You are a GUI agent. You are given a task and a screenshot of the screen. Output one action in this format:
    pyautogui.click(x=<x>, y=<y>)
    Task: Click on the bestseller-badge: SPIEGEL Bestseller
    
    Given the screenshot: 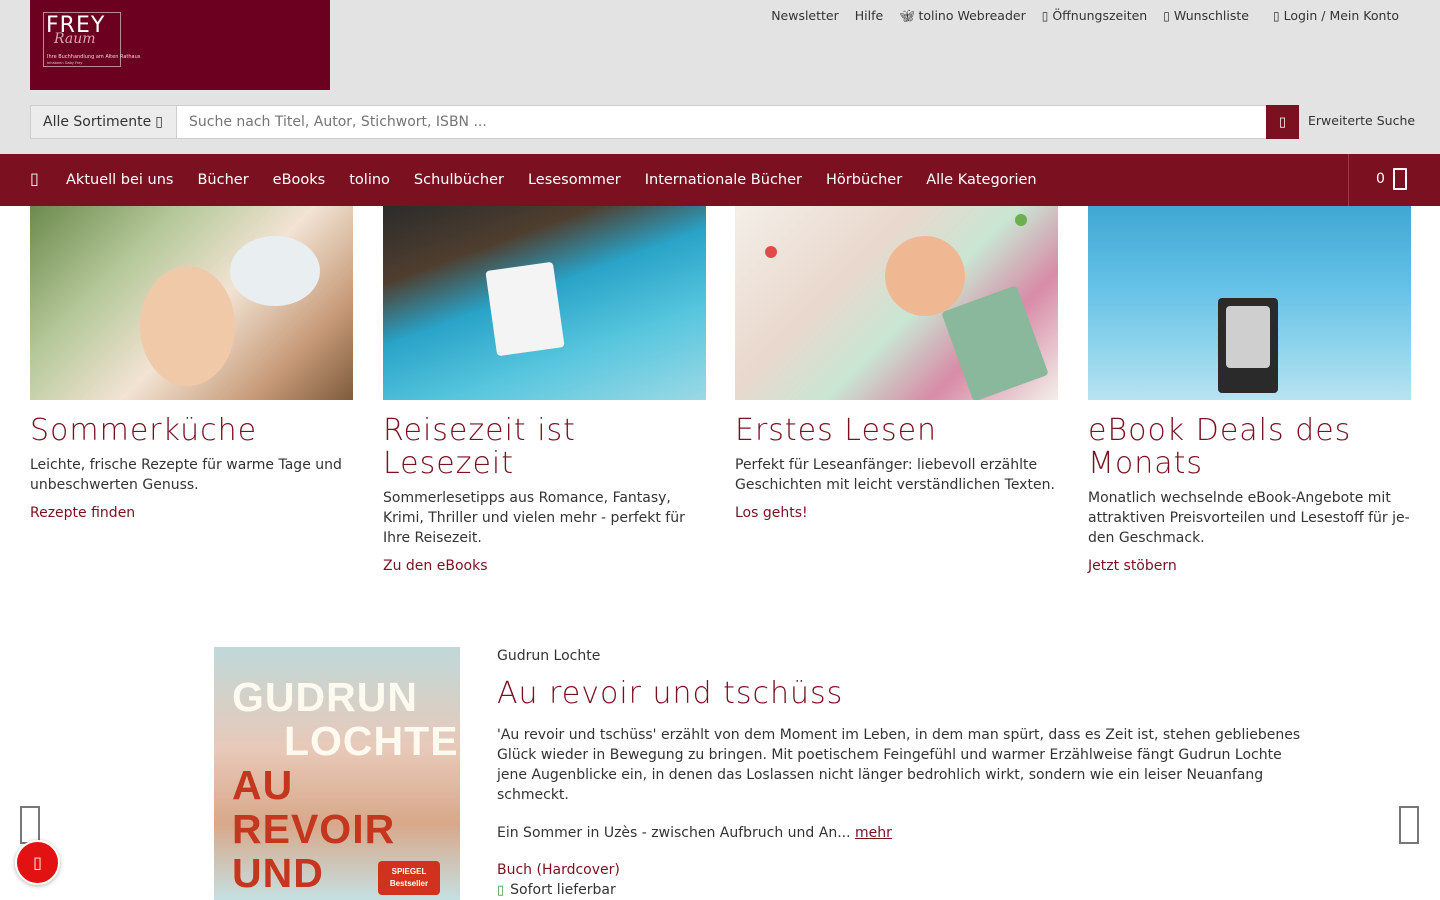 What is the action you would take?
    pyautogui.click(x=409, y=878)
    